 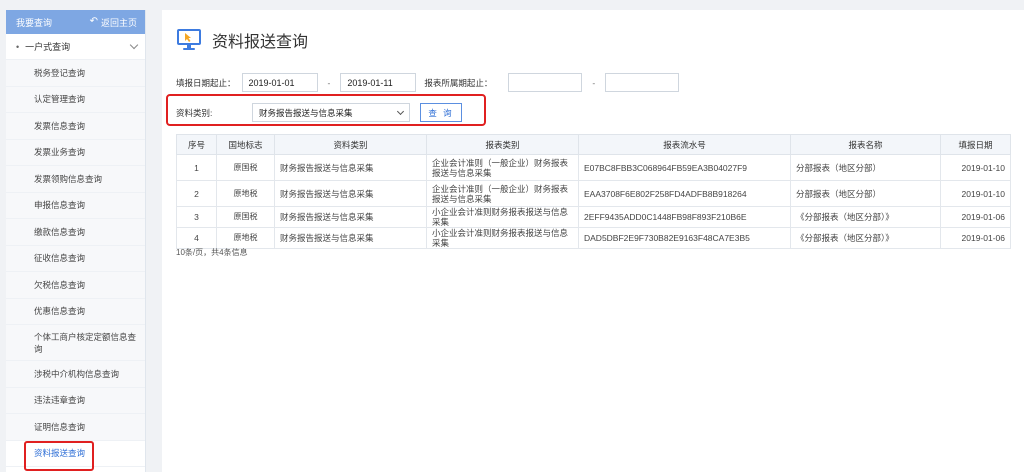 What do you see at coordinates (60, 205) in the screenshot?
I see `sidebar-item-label: 申报信息查询` at bounding box center [60, 205].